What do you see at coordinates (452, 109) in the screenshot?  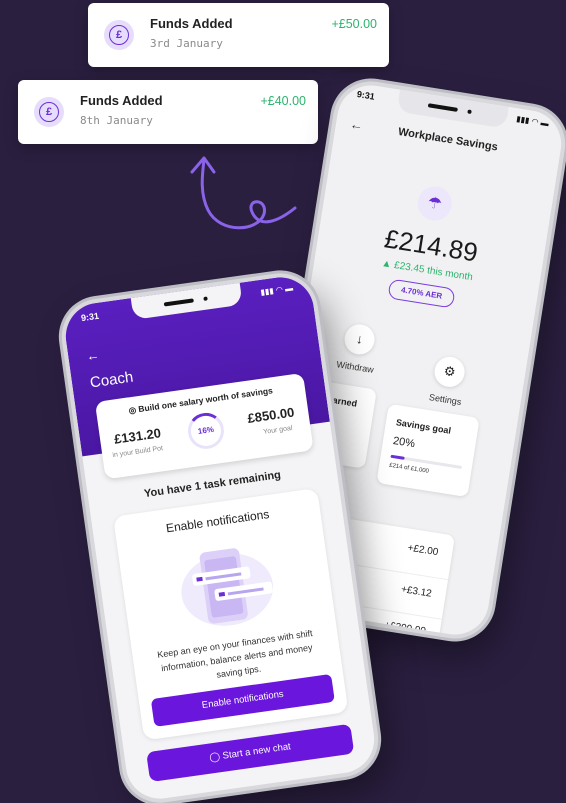 I see `phone-notch` at bounding box center [452, 109].